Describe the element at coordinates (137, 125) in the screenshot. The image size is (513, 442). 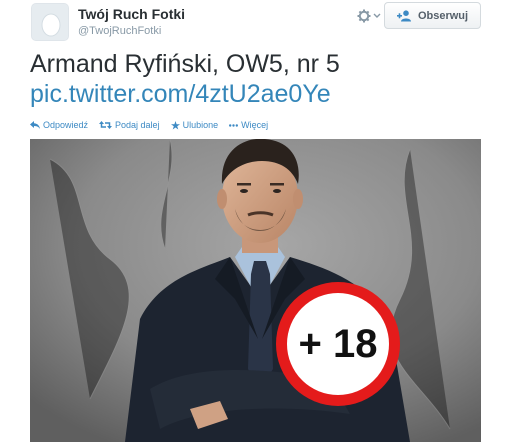
I see `retweet-label: Podaj dalej` at that location.